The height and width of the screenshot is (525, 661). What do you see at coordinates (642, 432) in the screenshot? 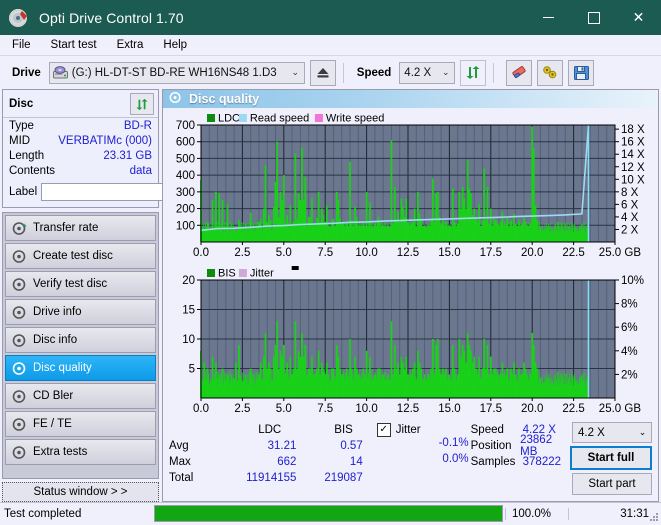
I see `chevron-down-icon: ⌄` at bounding box center [642, 432].